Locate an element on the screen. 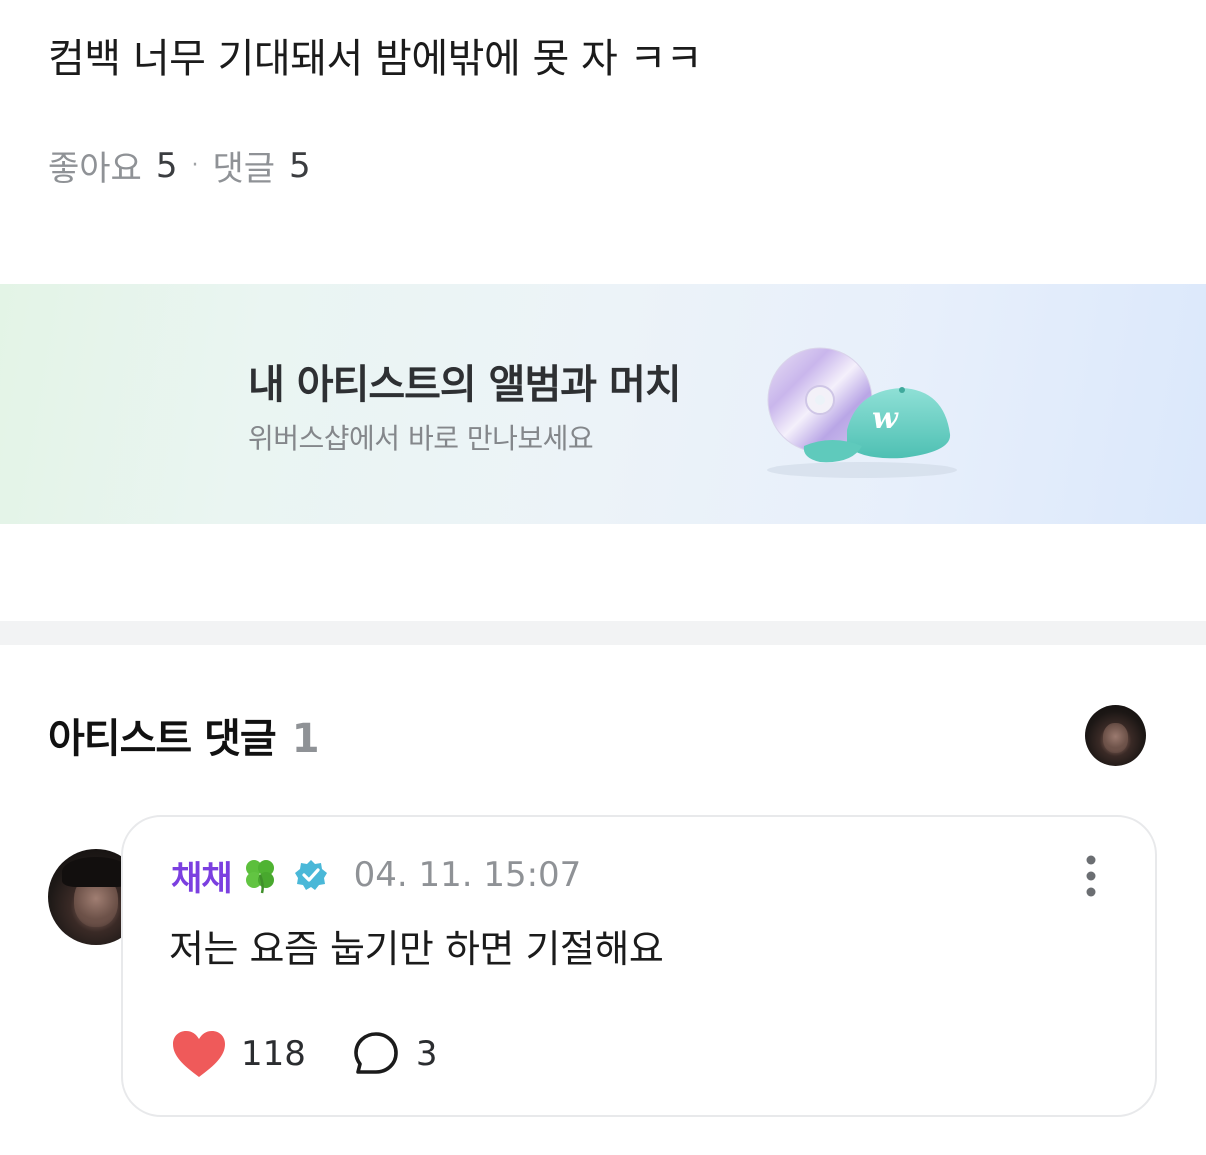  reply-count: 3 is located at coordinates (426, 1054).